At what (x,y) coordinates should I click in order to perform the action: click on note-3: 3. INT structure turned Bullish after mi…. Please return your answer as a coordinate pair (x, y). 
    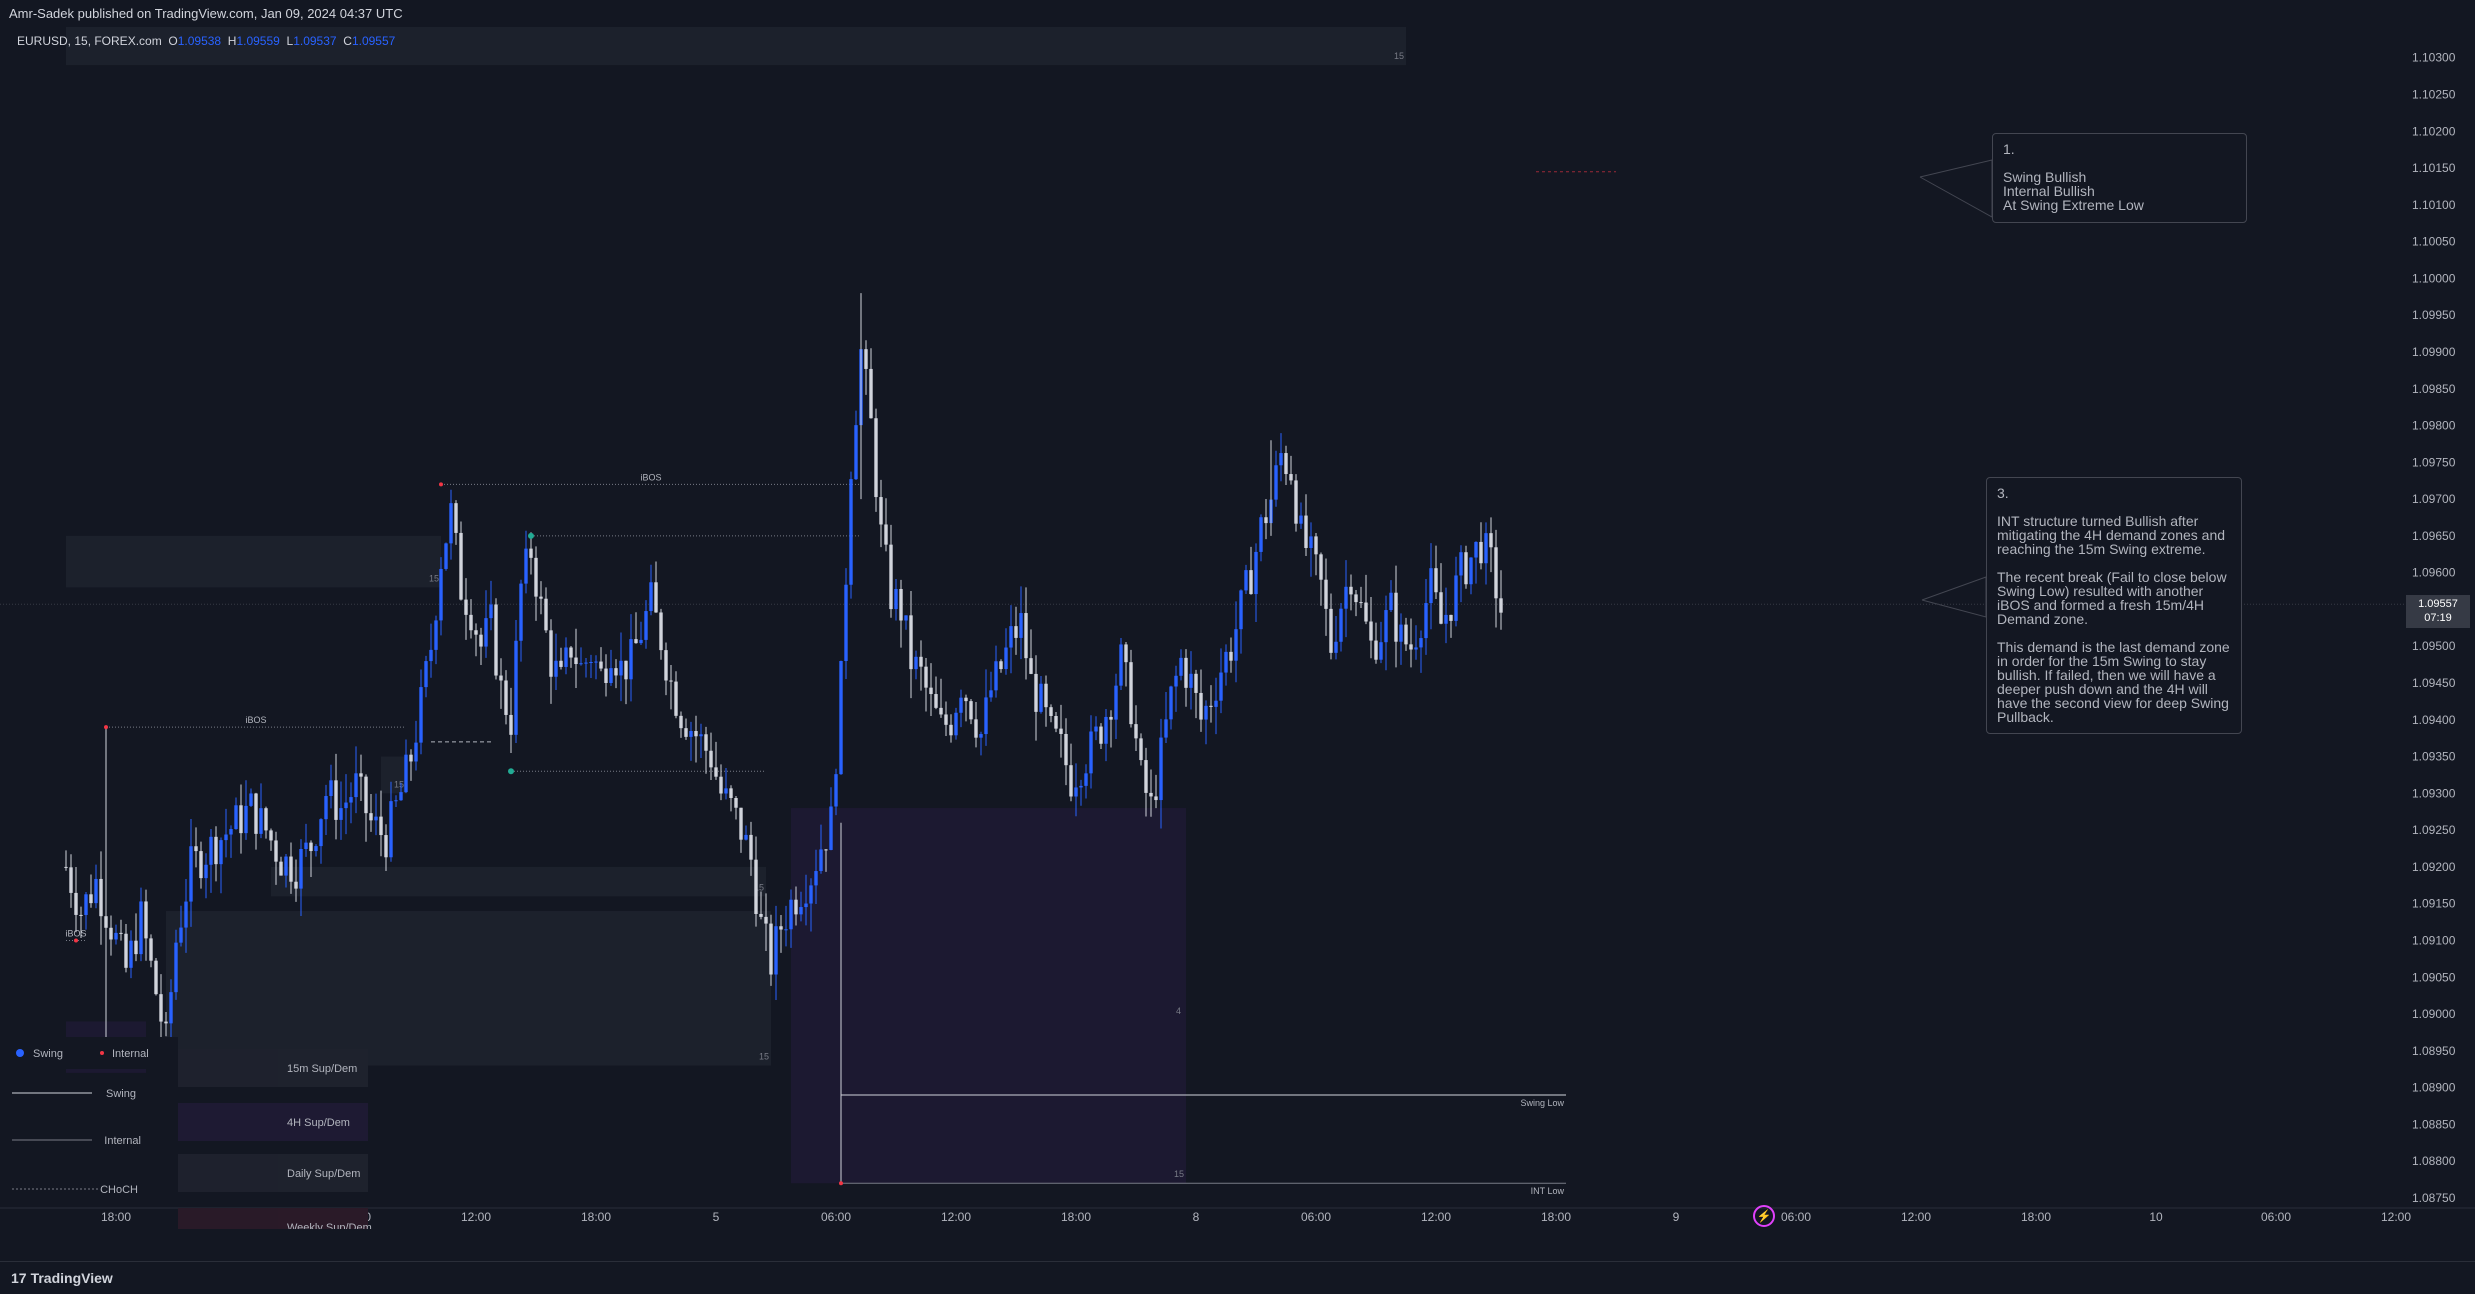
    Looking at the image, I should click on (2114, 605).